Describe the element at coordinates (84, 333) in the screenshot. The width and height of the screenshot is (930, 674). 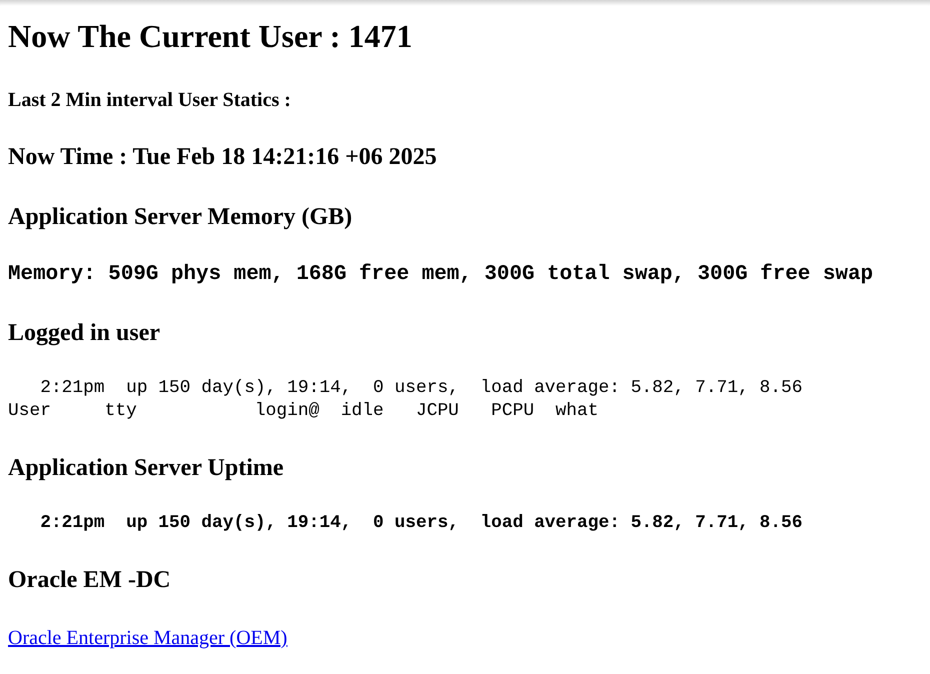
I see `section-heading: Logged in user` at that location.